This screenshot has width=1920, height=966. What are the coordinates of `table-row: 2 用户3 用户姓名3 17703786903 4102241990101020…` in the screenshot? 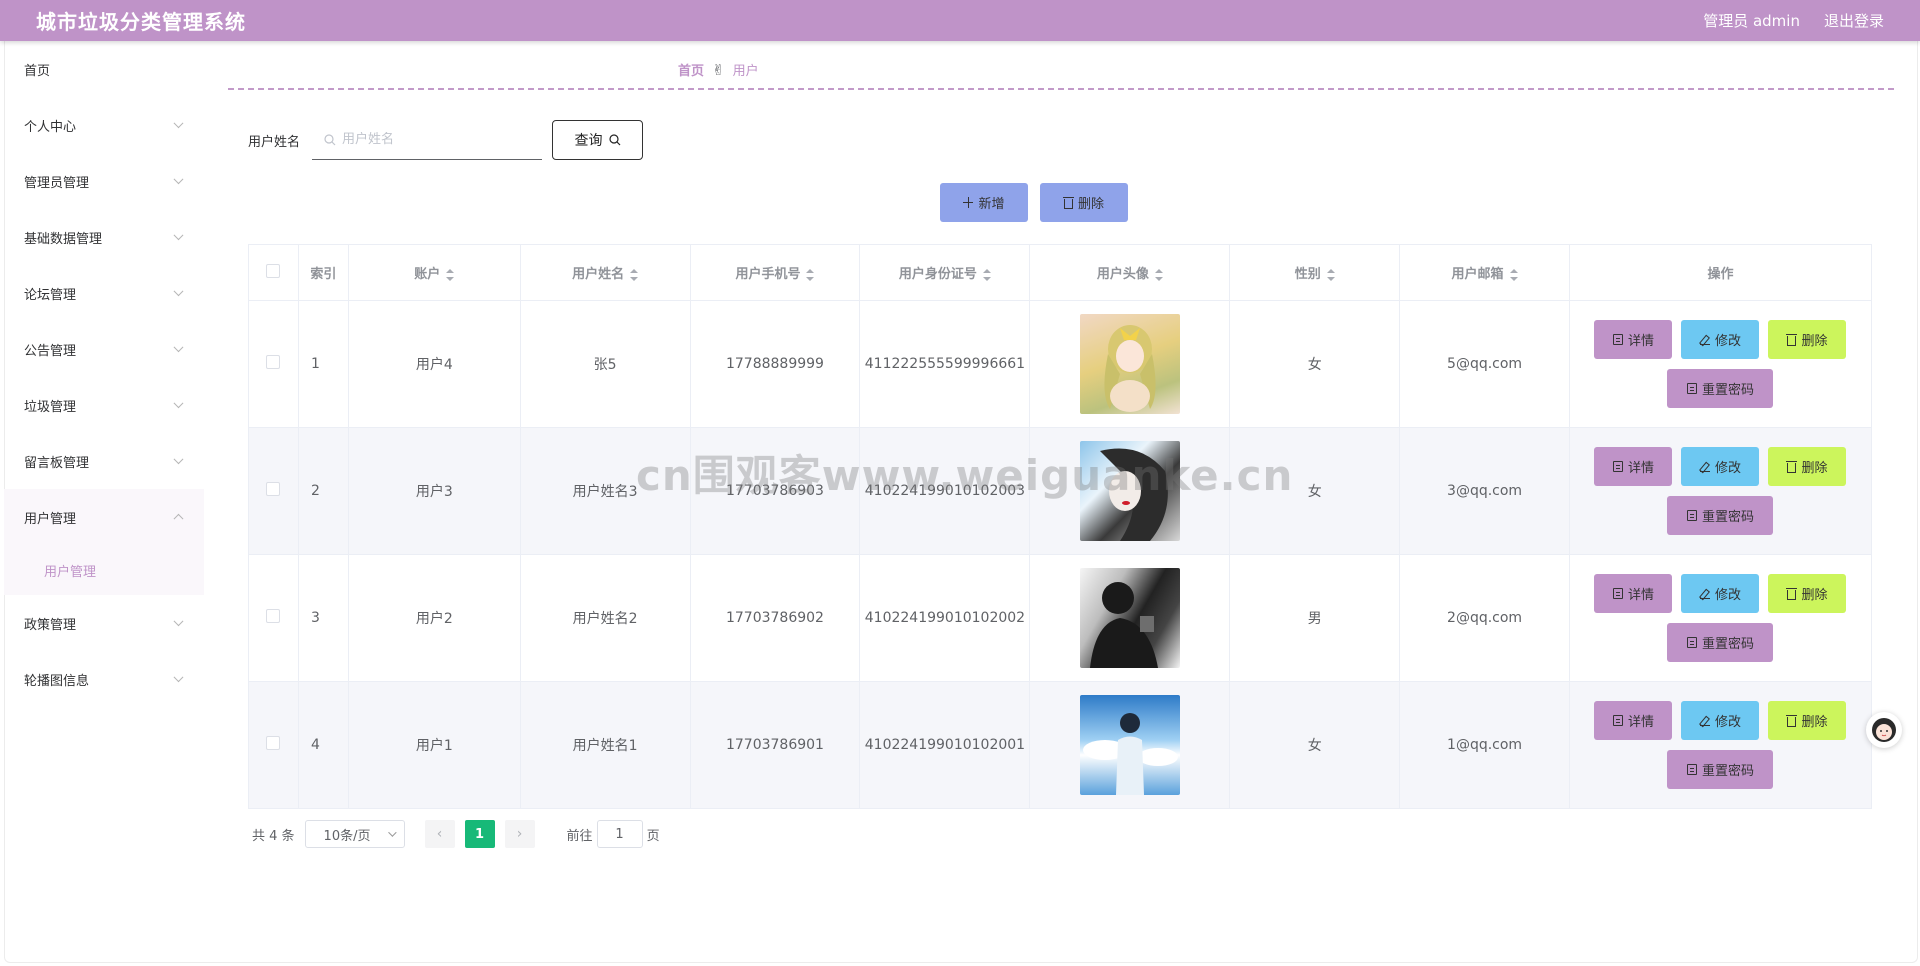 It's located at (1060, 491).